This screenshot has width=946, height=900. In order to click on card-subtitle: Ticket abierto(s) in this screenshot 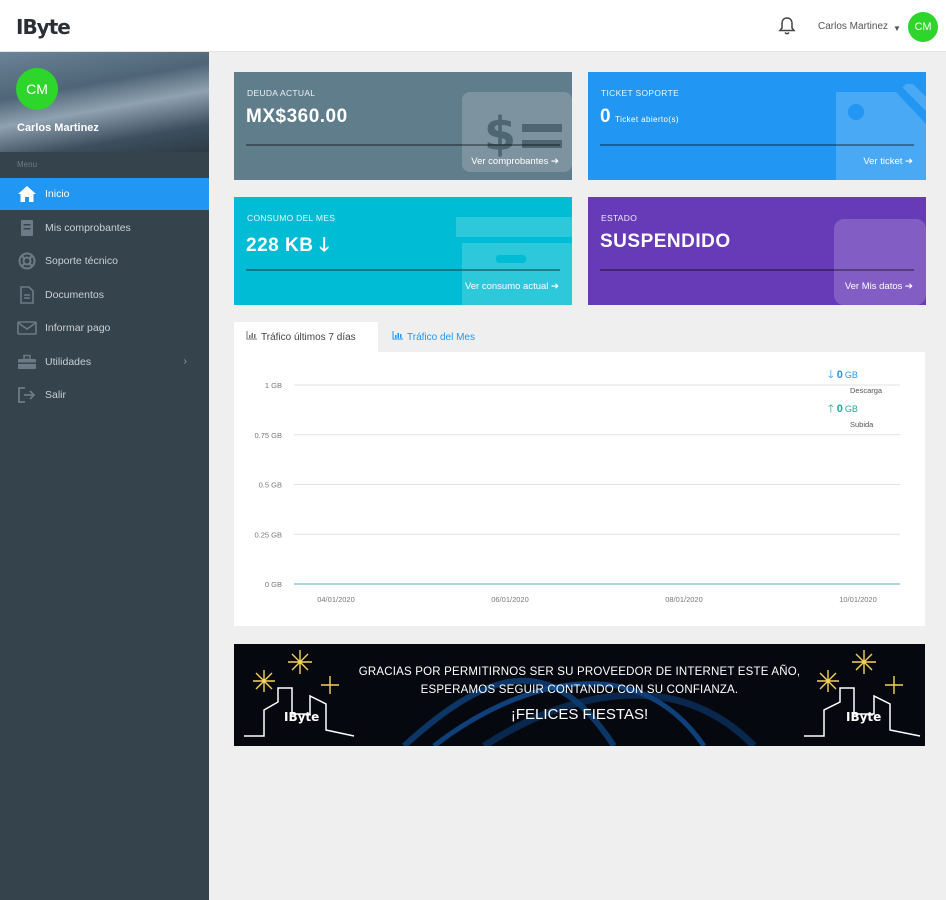, I will do `click(647, 119)`.